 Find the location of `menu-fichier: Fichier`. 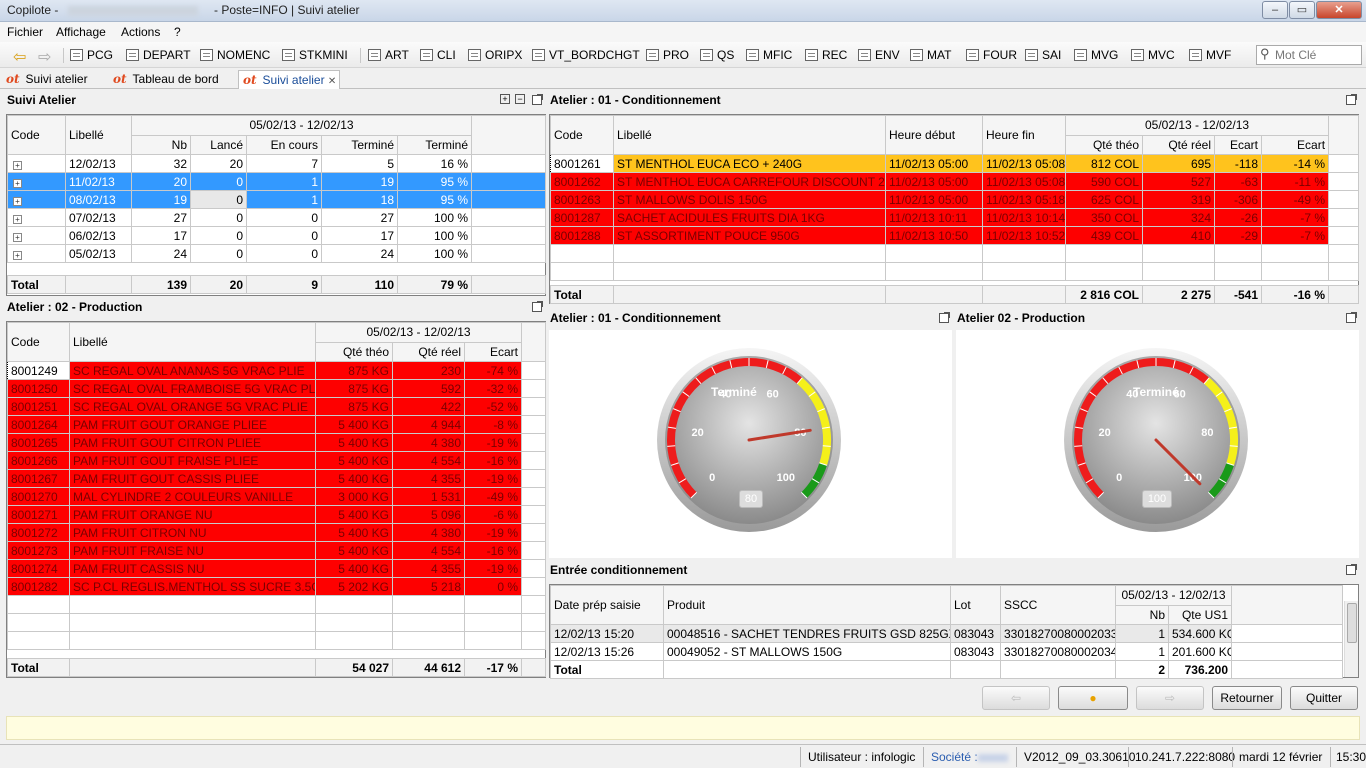

menu-fichier: Fichier is located at coordinates (25, 32).